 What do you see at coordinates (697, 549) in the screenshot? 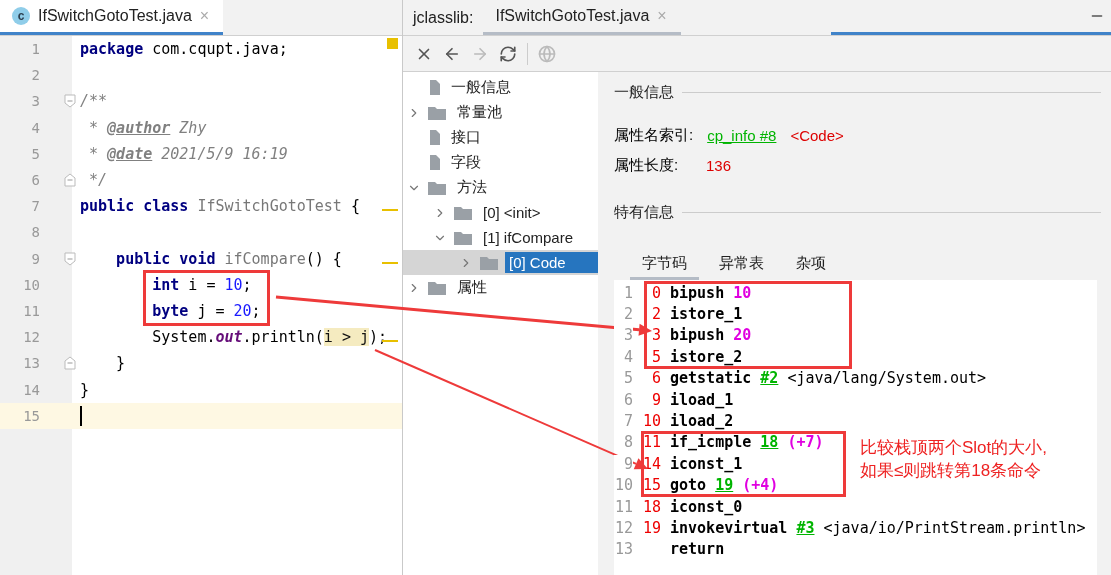
I see `bytecode-instruction: return` at bounding box center [697, 549].